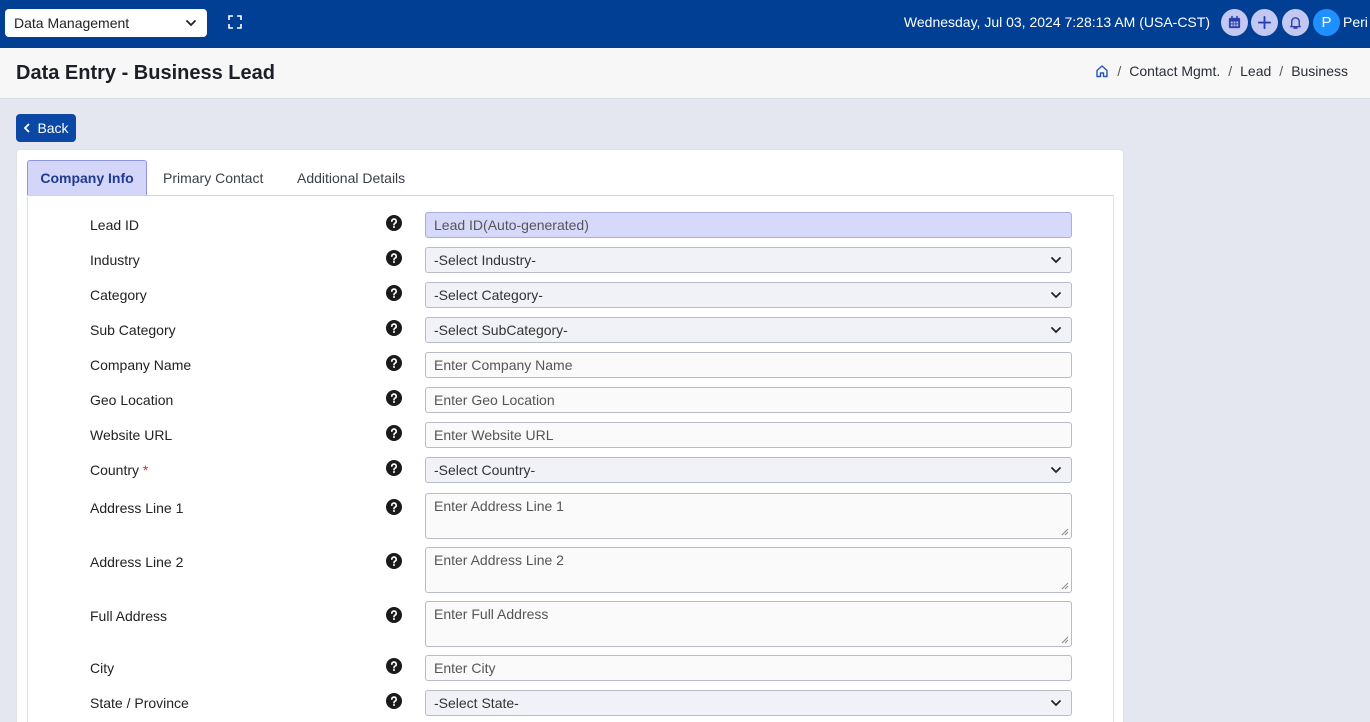 The width and height of the screenshot is (1370, 722). I want to click on bell-icon, so click(1295, 23).